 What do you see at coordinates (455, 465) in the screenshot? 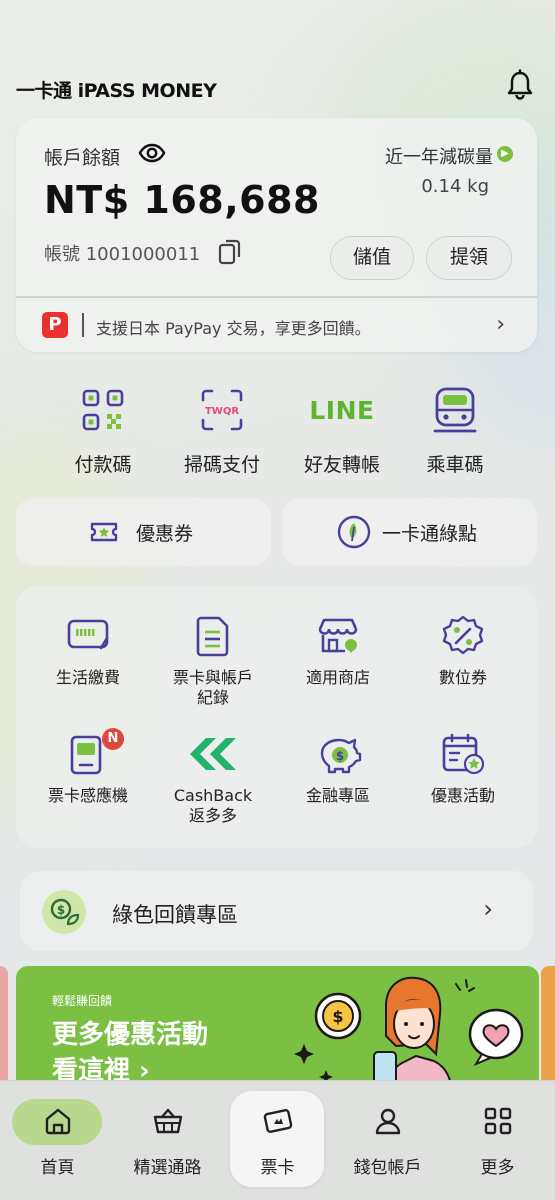
I see `quick-action-label: 乘車碼` at bounding box center [455, 465].